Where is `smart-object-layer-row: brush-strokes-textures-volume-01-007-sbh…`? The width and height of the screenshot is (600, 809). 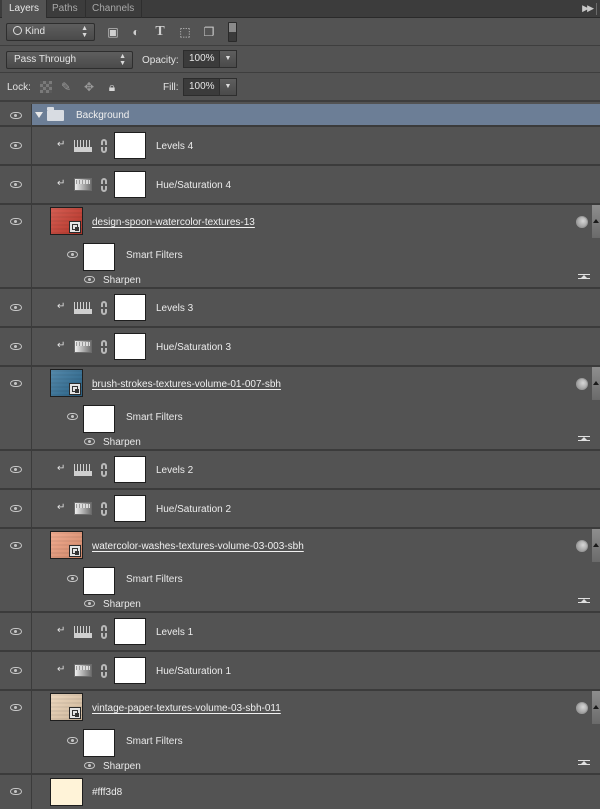
smart-object-layer-row: brush-strokes-textures-volume-01-007-sbh… is located at coordinates (300, 409).